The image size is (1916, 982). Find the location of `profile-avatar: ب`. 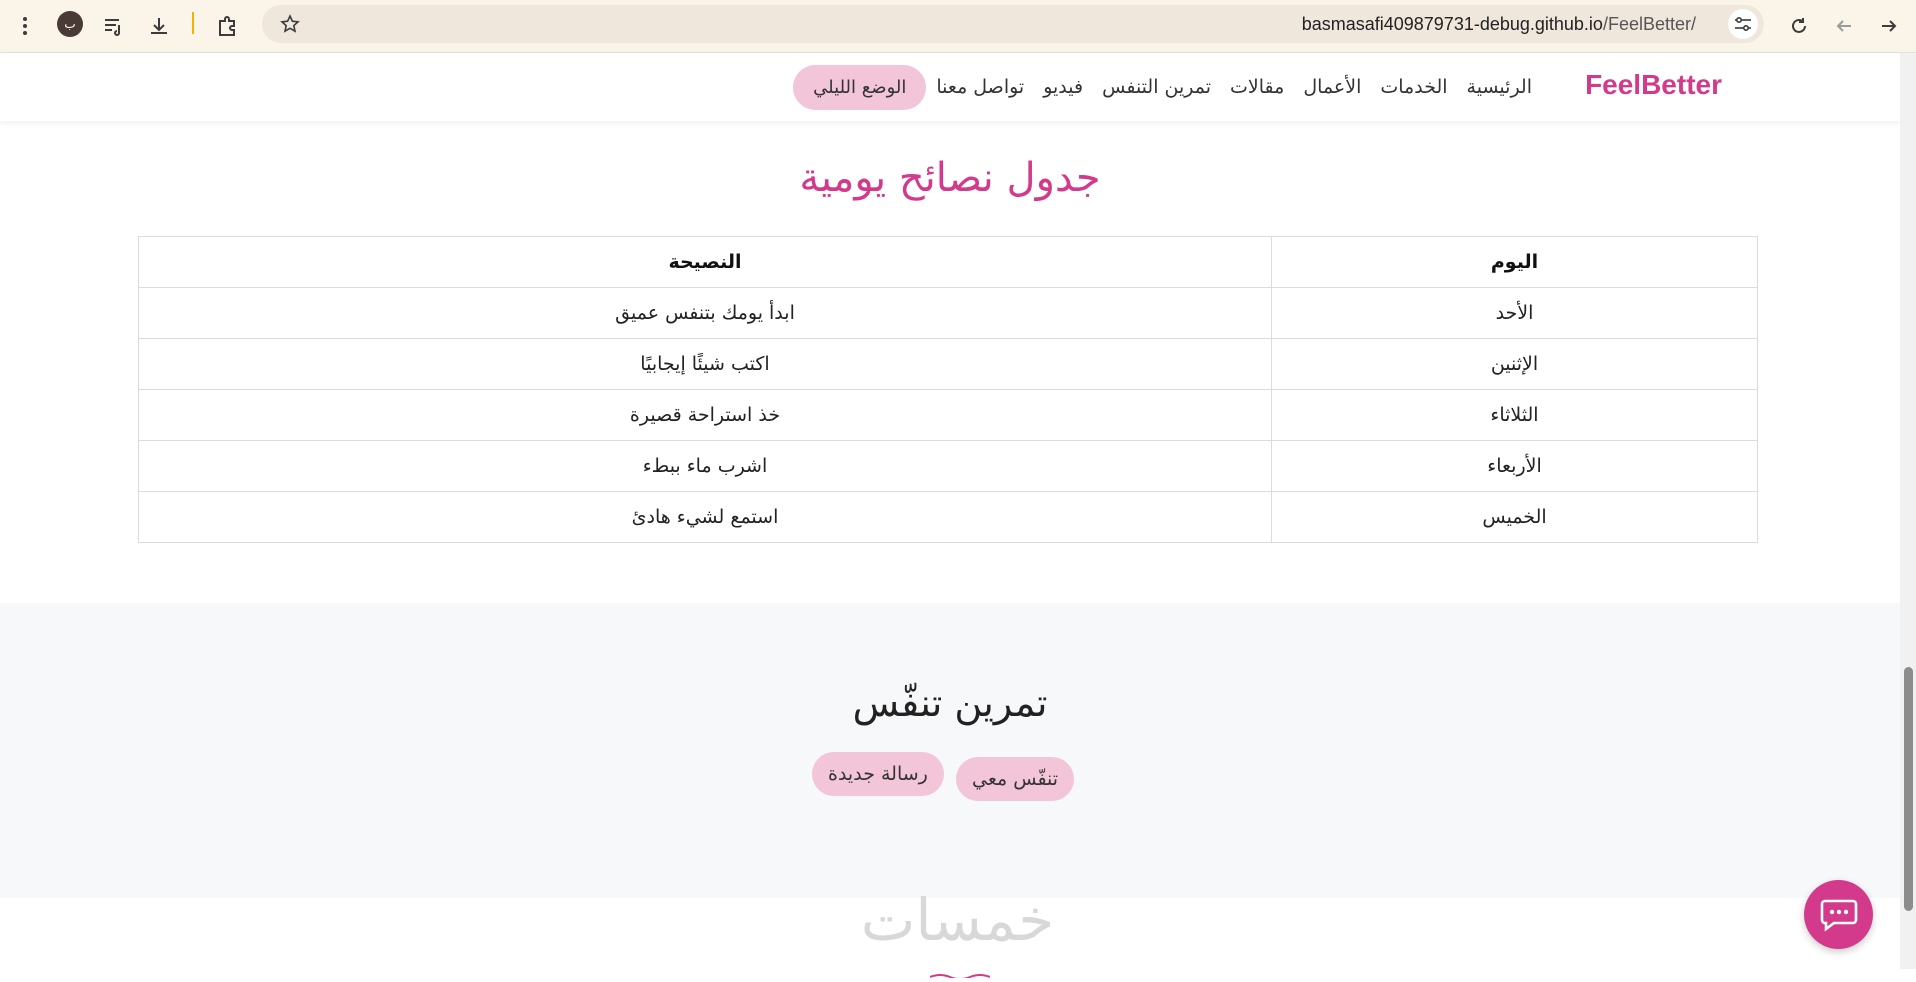

profile-avatar: ب is located at coordinates (70, 24).